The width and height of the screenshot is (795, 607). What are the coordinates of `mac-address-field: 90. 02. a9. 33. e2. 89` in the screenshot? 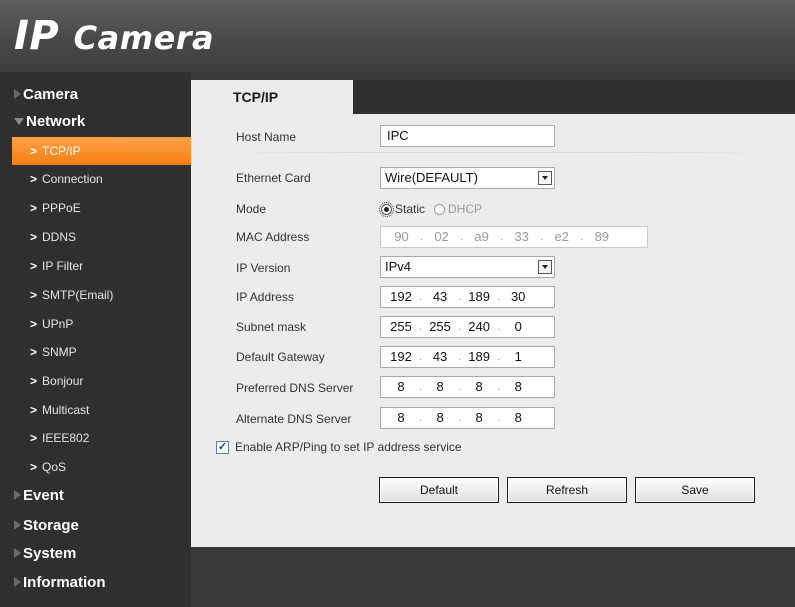 It's located at (514, 237).